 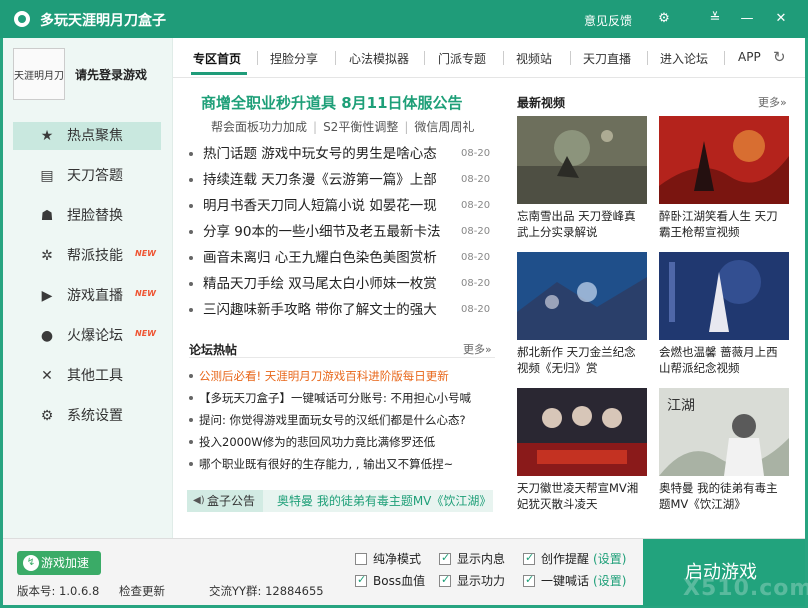 I want to click on sidebar-item-forum: ● 火爆论坛 NEW, so click(x=87, y=336).